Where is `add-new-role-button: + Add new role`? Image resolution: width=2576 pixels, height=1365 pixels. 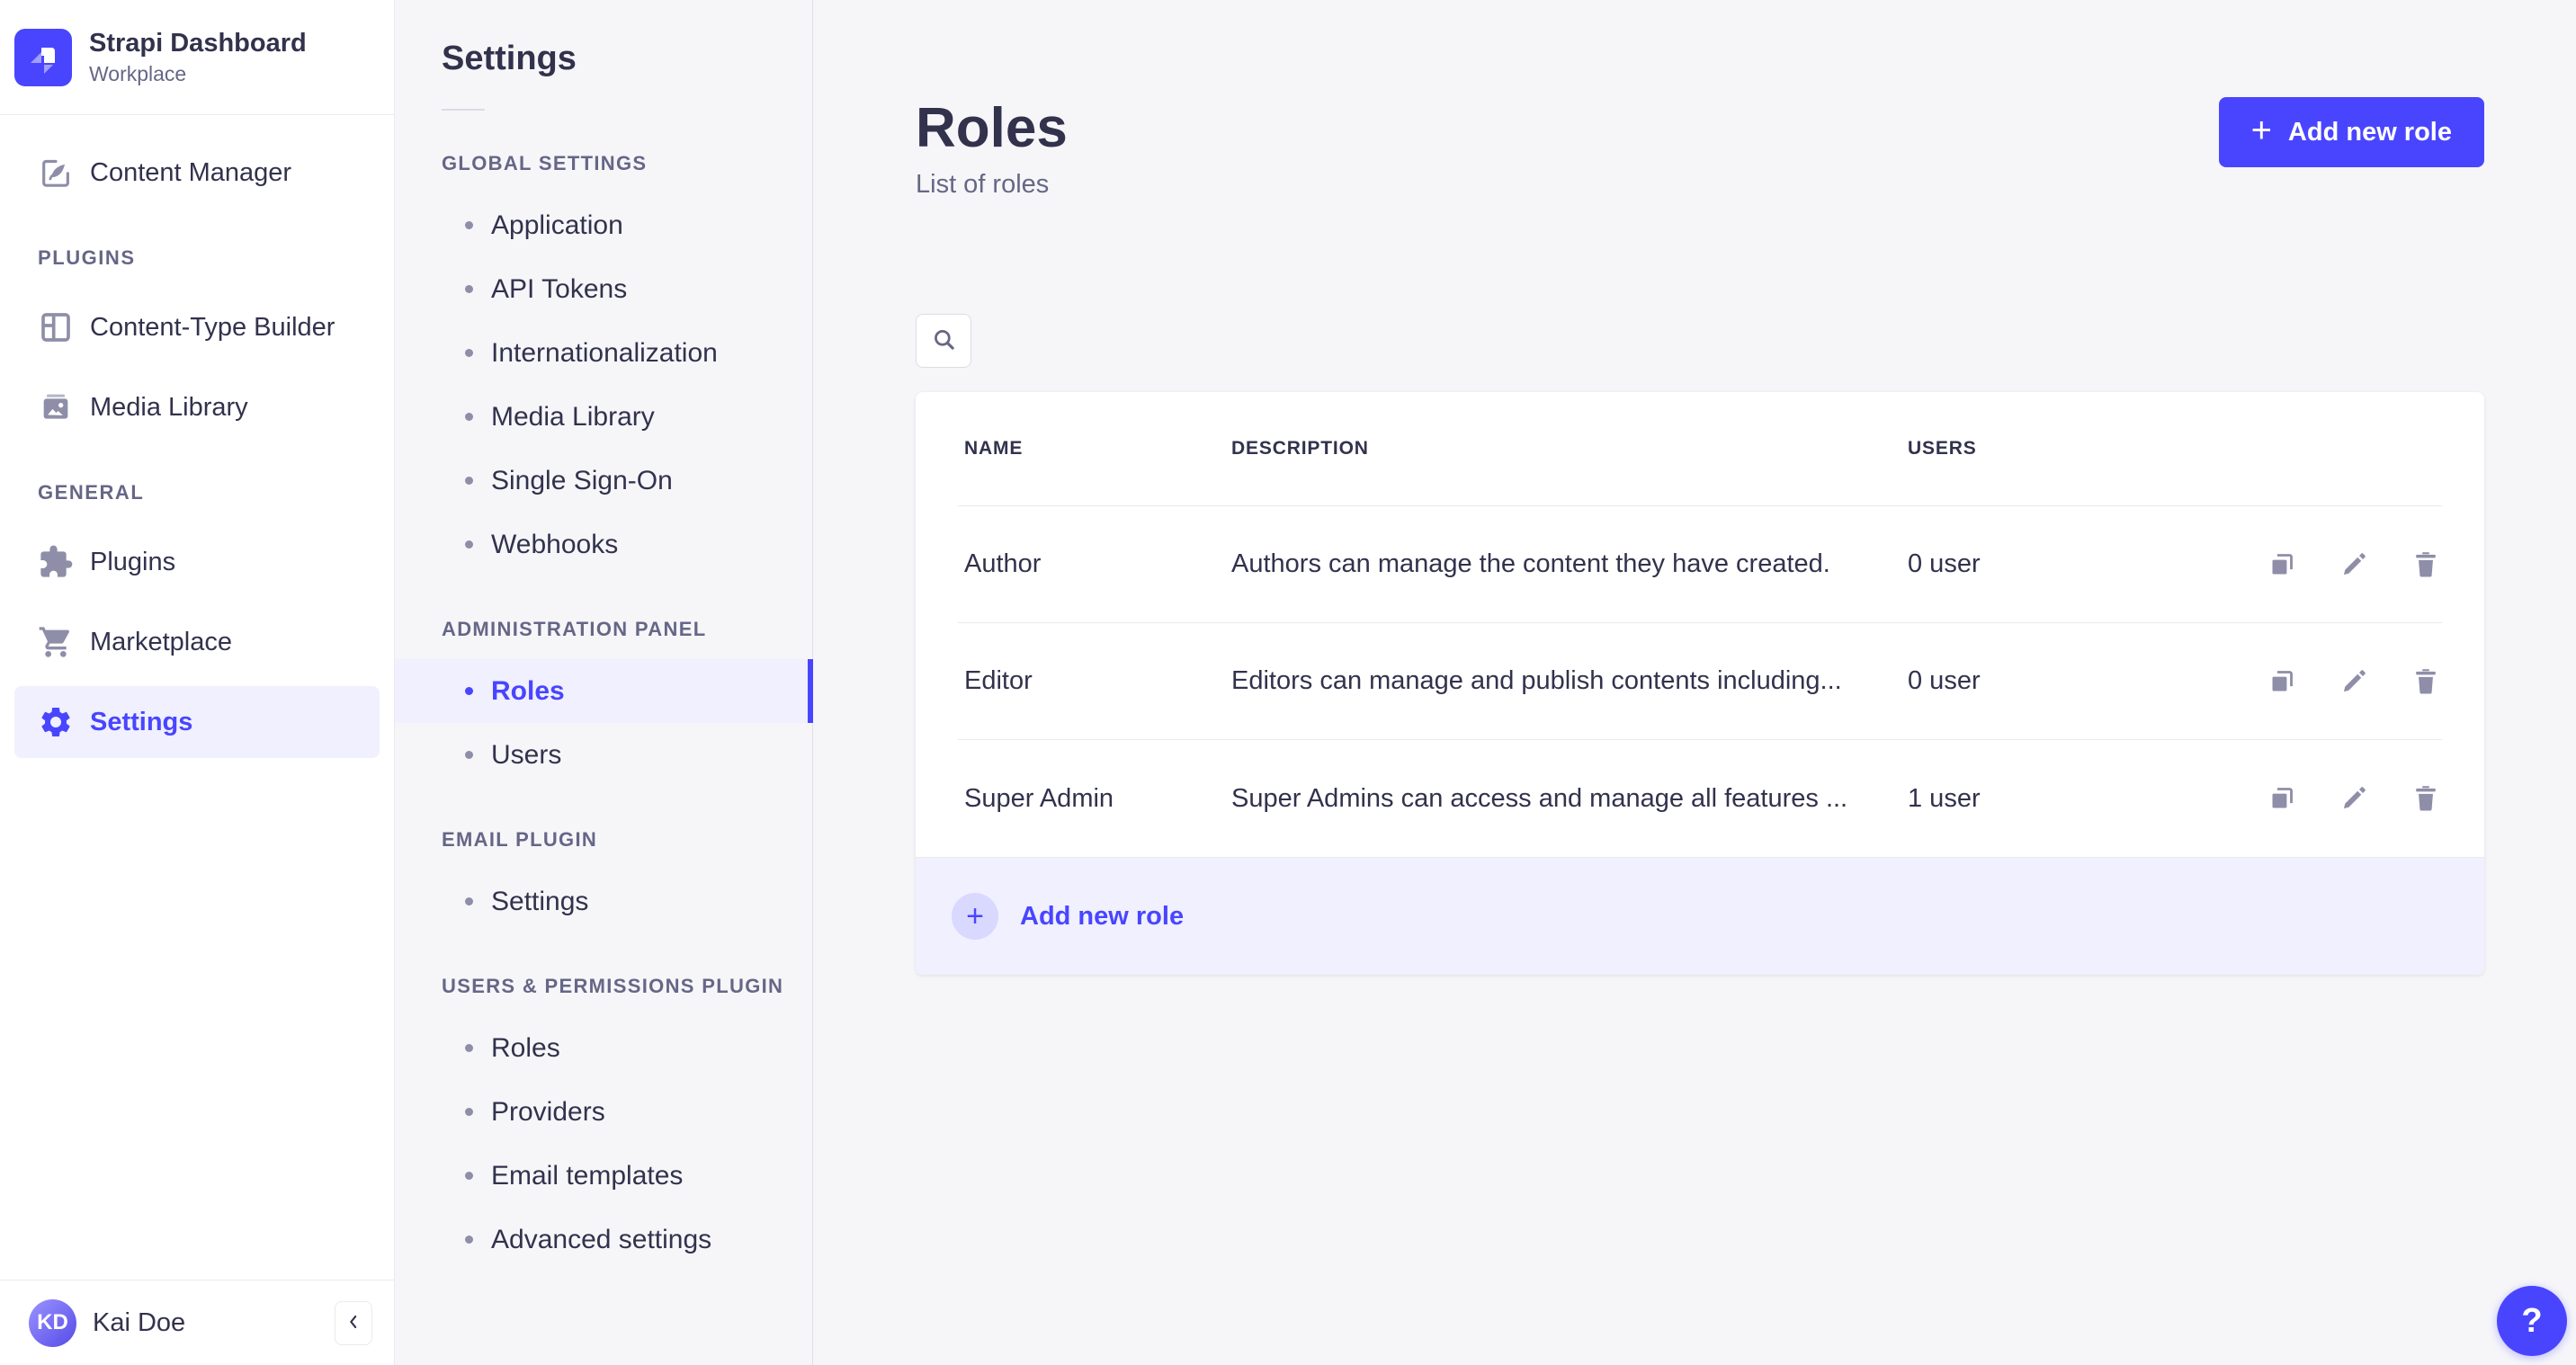
add-new-role-button: + Add new role is located at coordinates (2351, 132).